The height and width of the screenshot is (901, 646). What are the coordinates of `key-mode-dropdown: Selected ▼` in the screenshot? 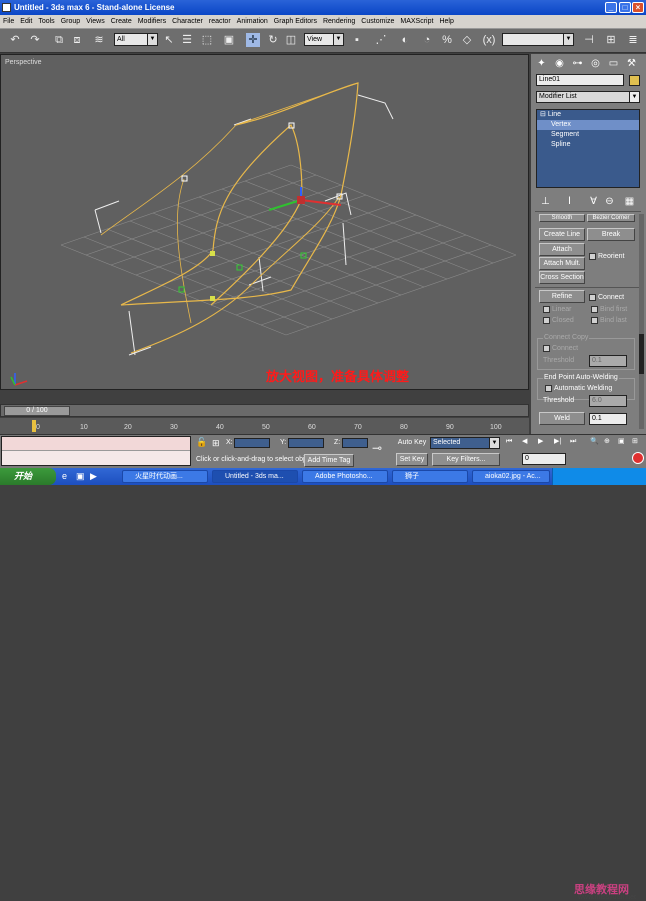 It's located at (465, 443).